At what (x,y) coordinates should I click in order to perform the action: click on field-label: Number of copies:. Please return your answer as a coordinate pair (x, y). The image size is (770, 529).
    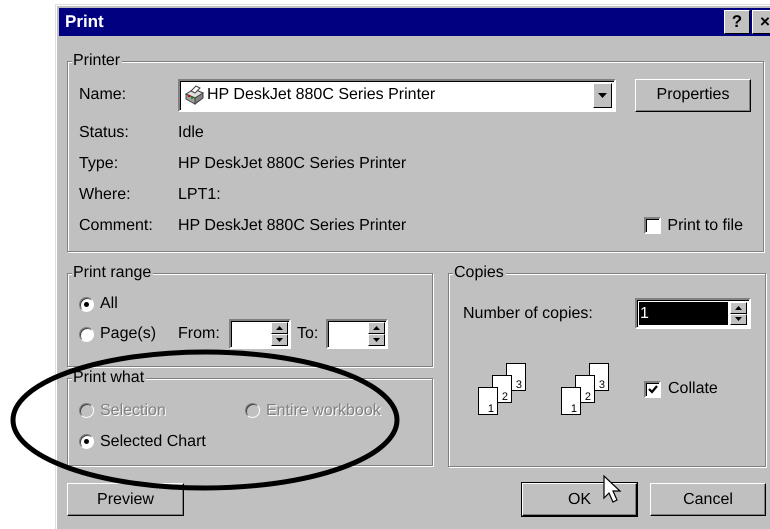
    Looking at the image, I should click on (528, 313).